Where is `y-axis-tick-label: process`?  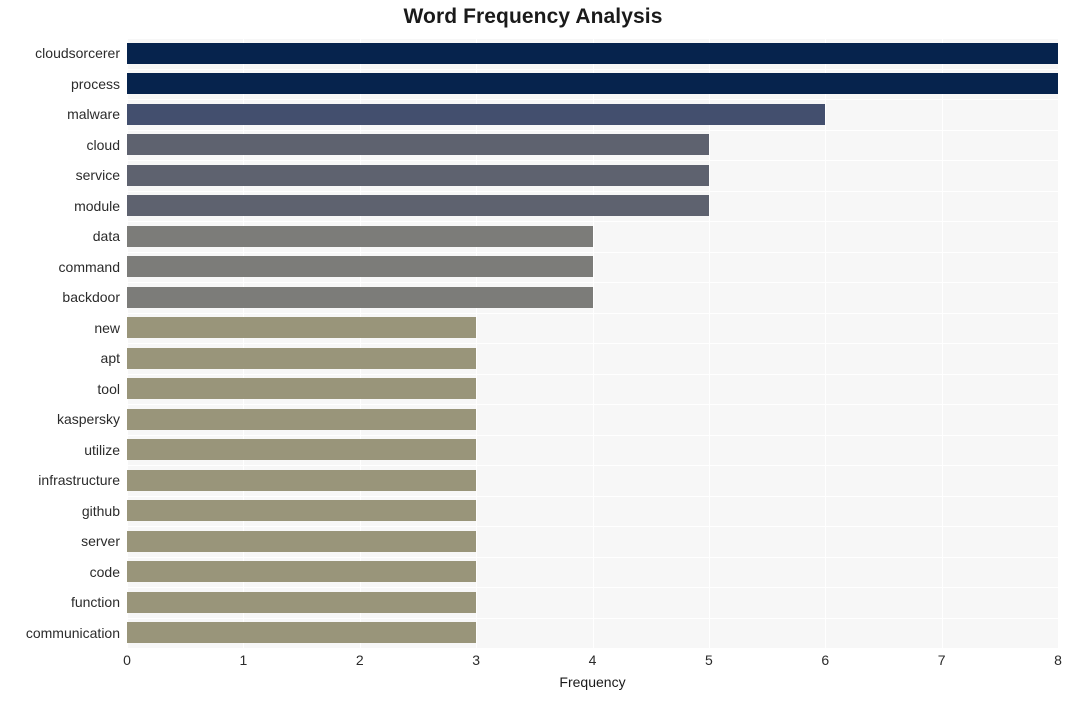
y-axis-tick-label: process is located at coordinates (95, 83).